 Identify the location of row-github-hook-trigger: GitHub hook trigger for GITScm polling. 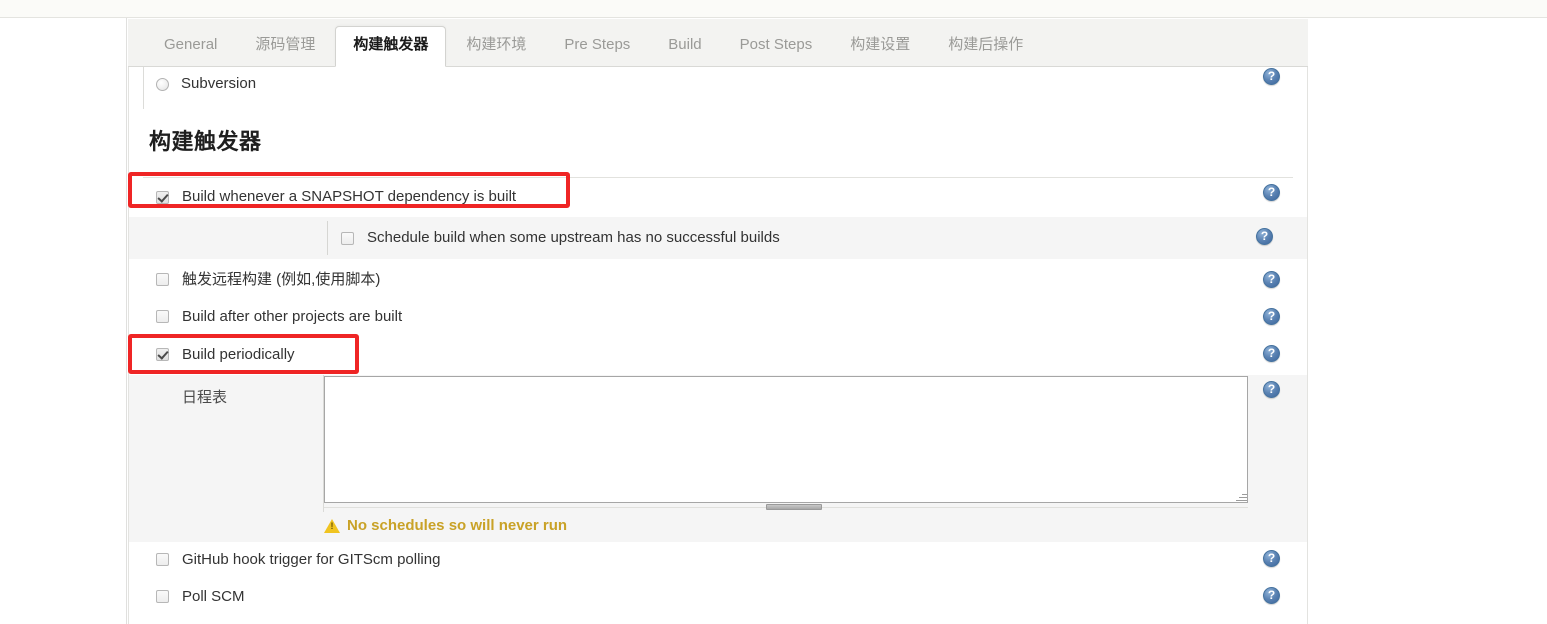
(718, 559).